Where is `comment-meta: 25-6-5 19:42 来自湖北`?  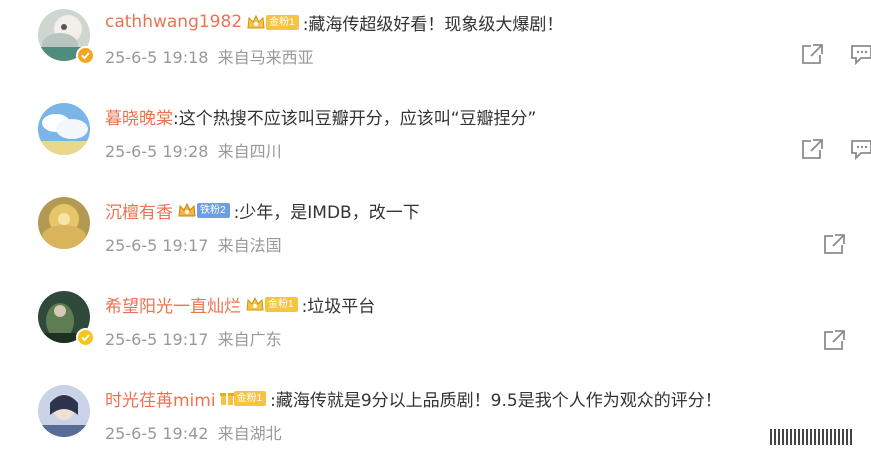
comment-meta: 25-6-5 19:42 来自湖北 is located at coordinates (193, 432).